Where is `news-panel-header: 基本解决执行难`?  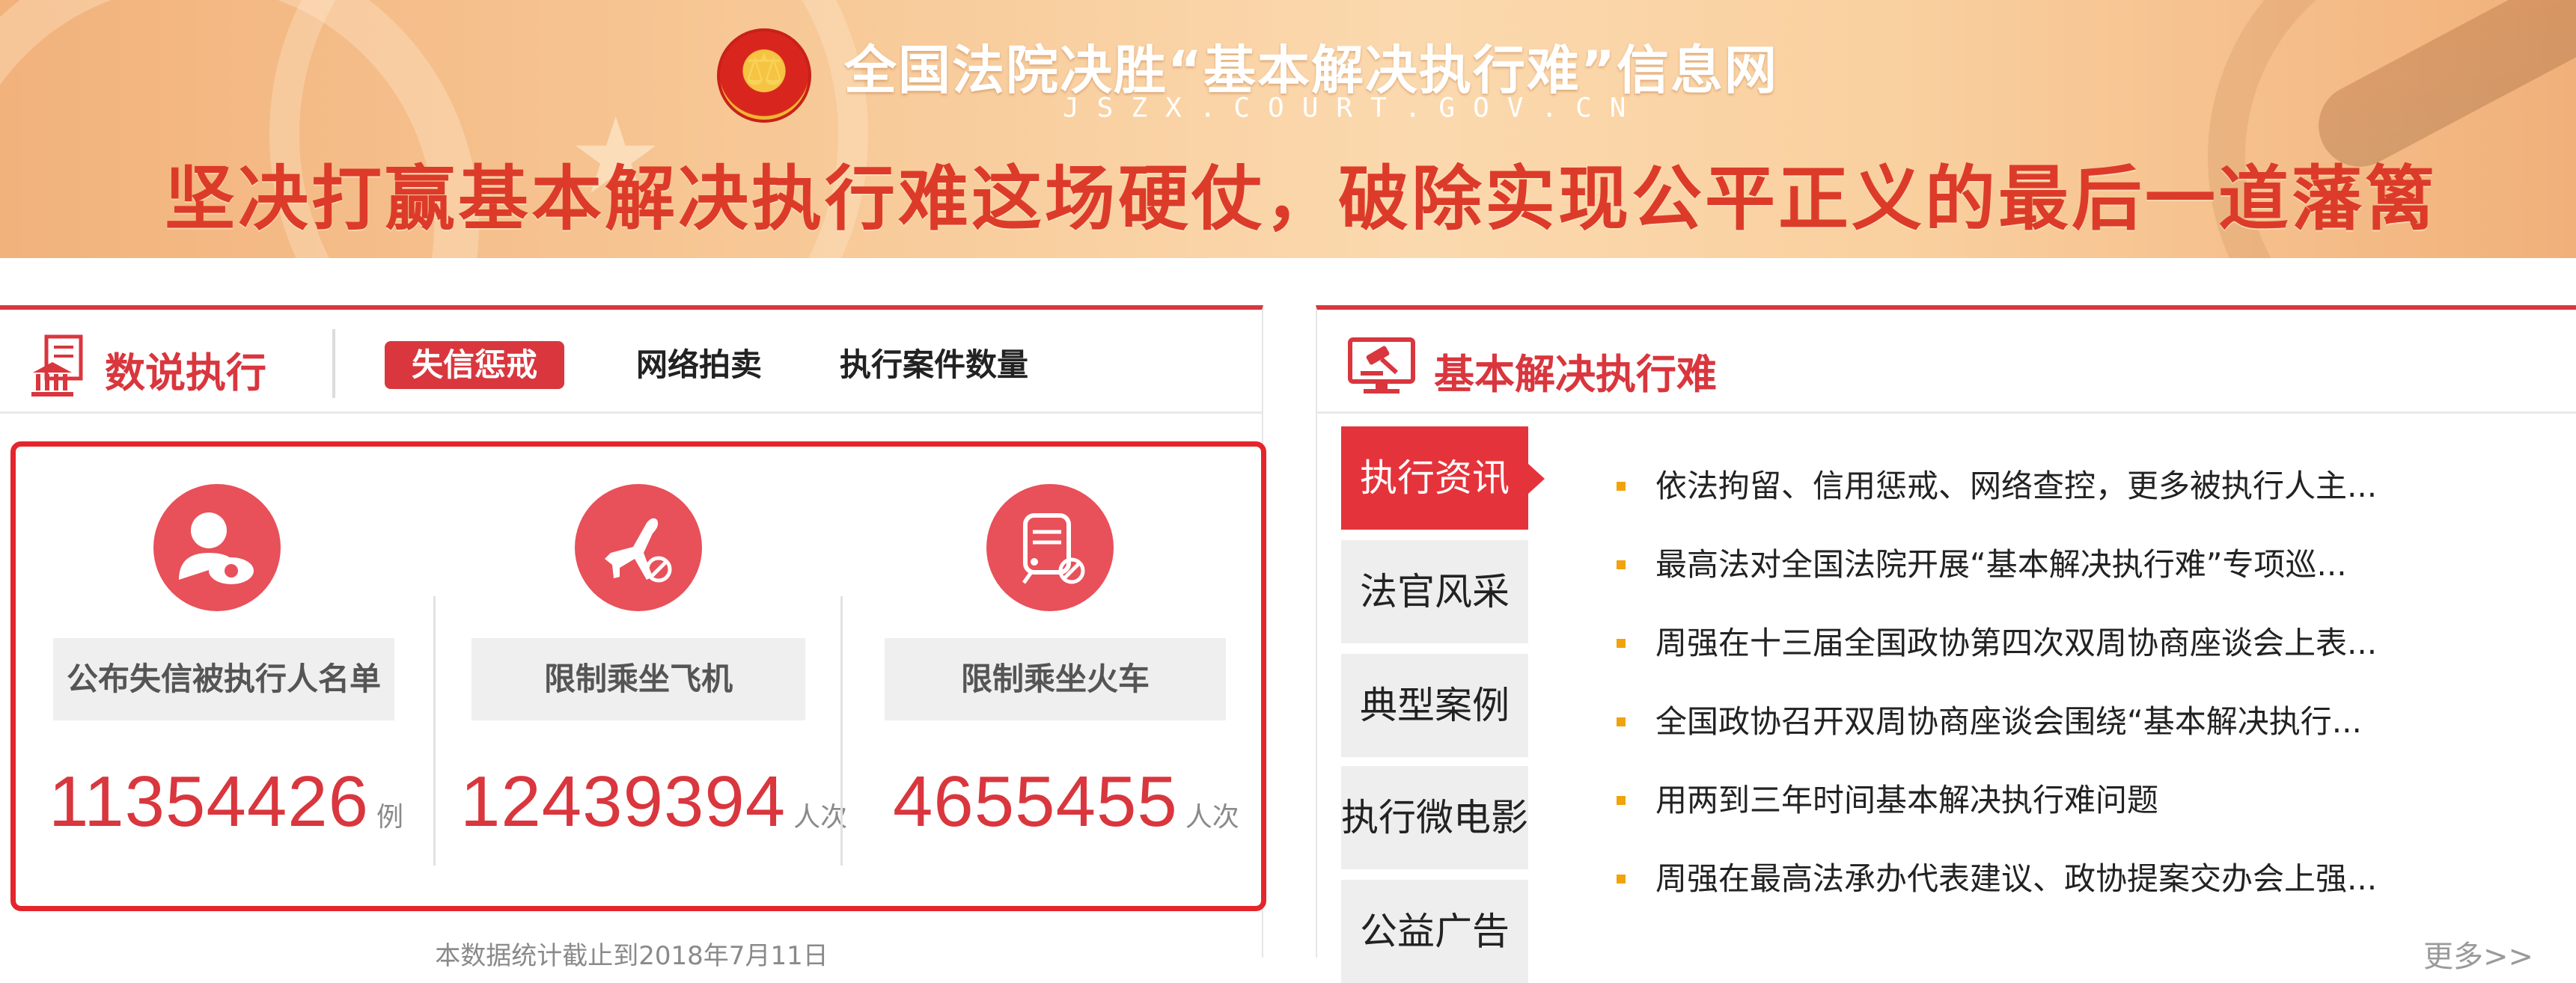
news-panel-header: 基本解决执行难 is located at coordinates (1947, 362).